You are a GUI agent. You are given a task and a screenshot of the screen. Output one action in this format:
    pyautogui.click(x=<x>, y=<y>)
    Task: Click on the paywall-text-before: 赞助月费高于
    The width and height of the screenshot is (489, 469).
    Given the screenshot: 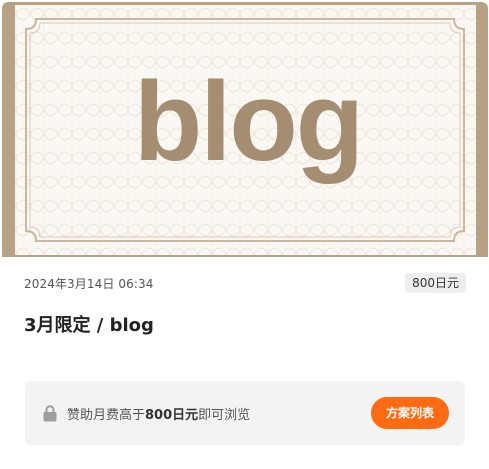 What is the action you would take?
    pyautogui.click(x=106, y=415)
    